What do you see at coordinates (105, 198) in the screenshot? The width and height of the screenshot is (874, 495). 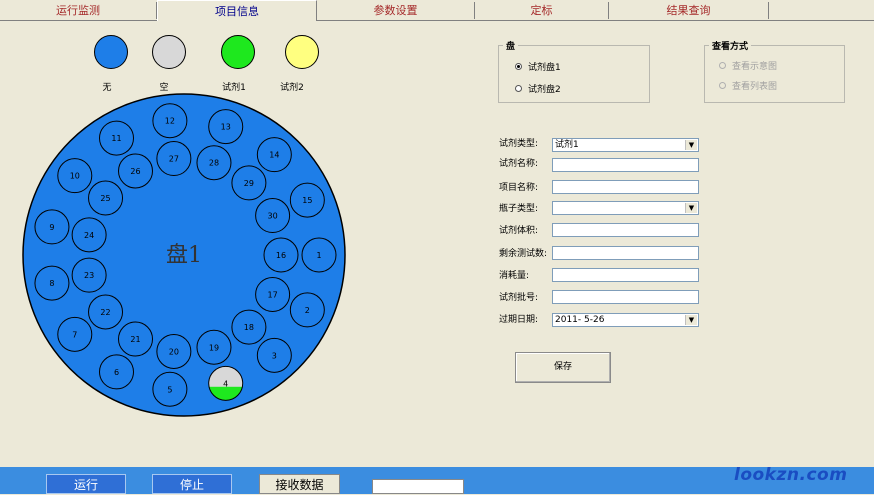 I see `disk-position-25-label: 25` at bounding box center [105, 198].